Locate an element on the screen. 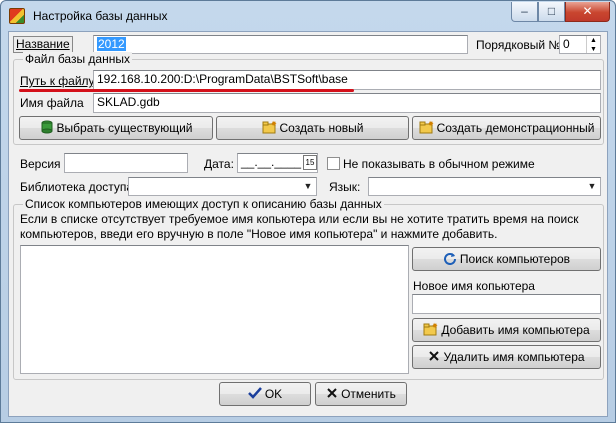 The width and height of the screenshot is (616, 423). spin-arrows: ▲ ▼ is located at coordinates (593, 44).